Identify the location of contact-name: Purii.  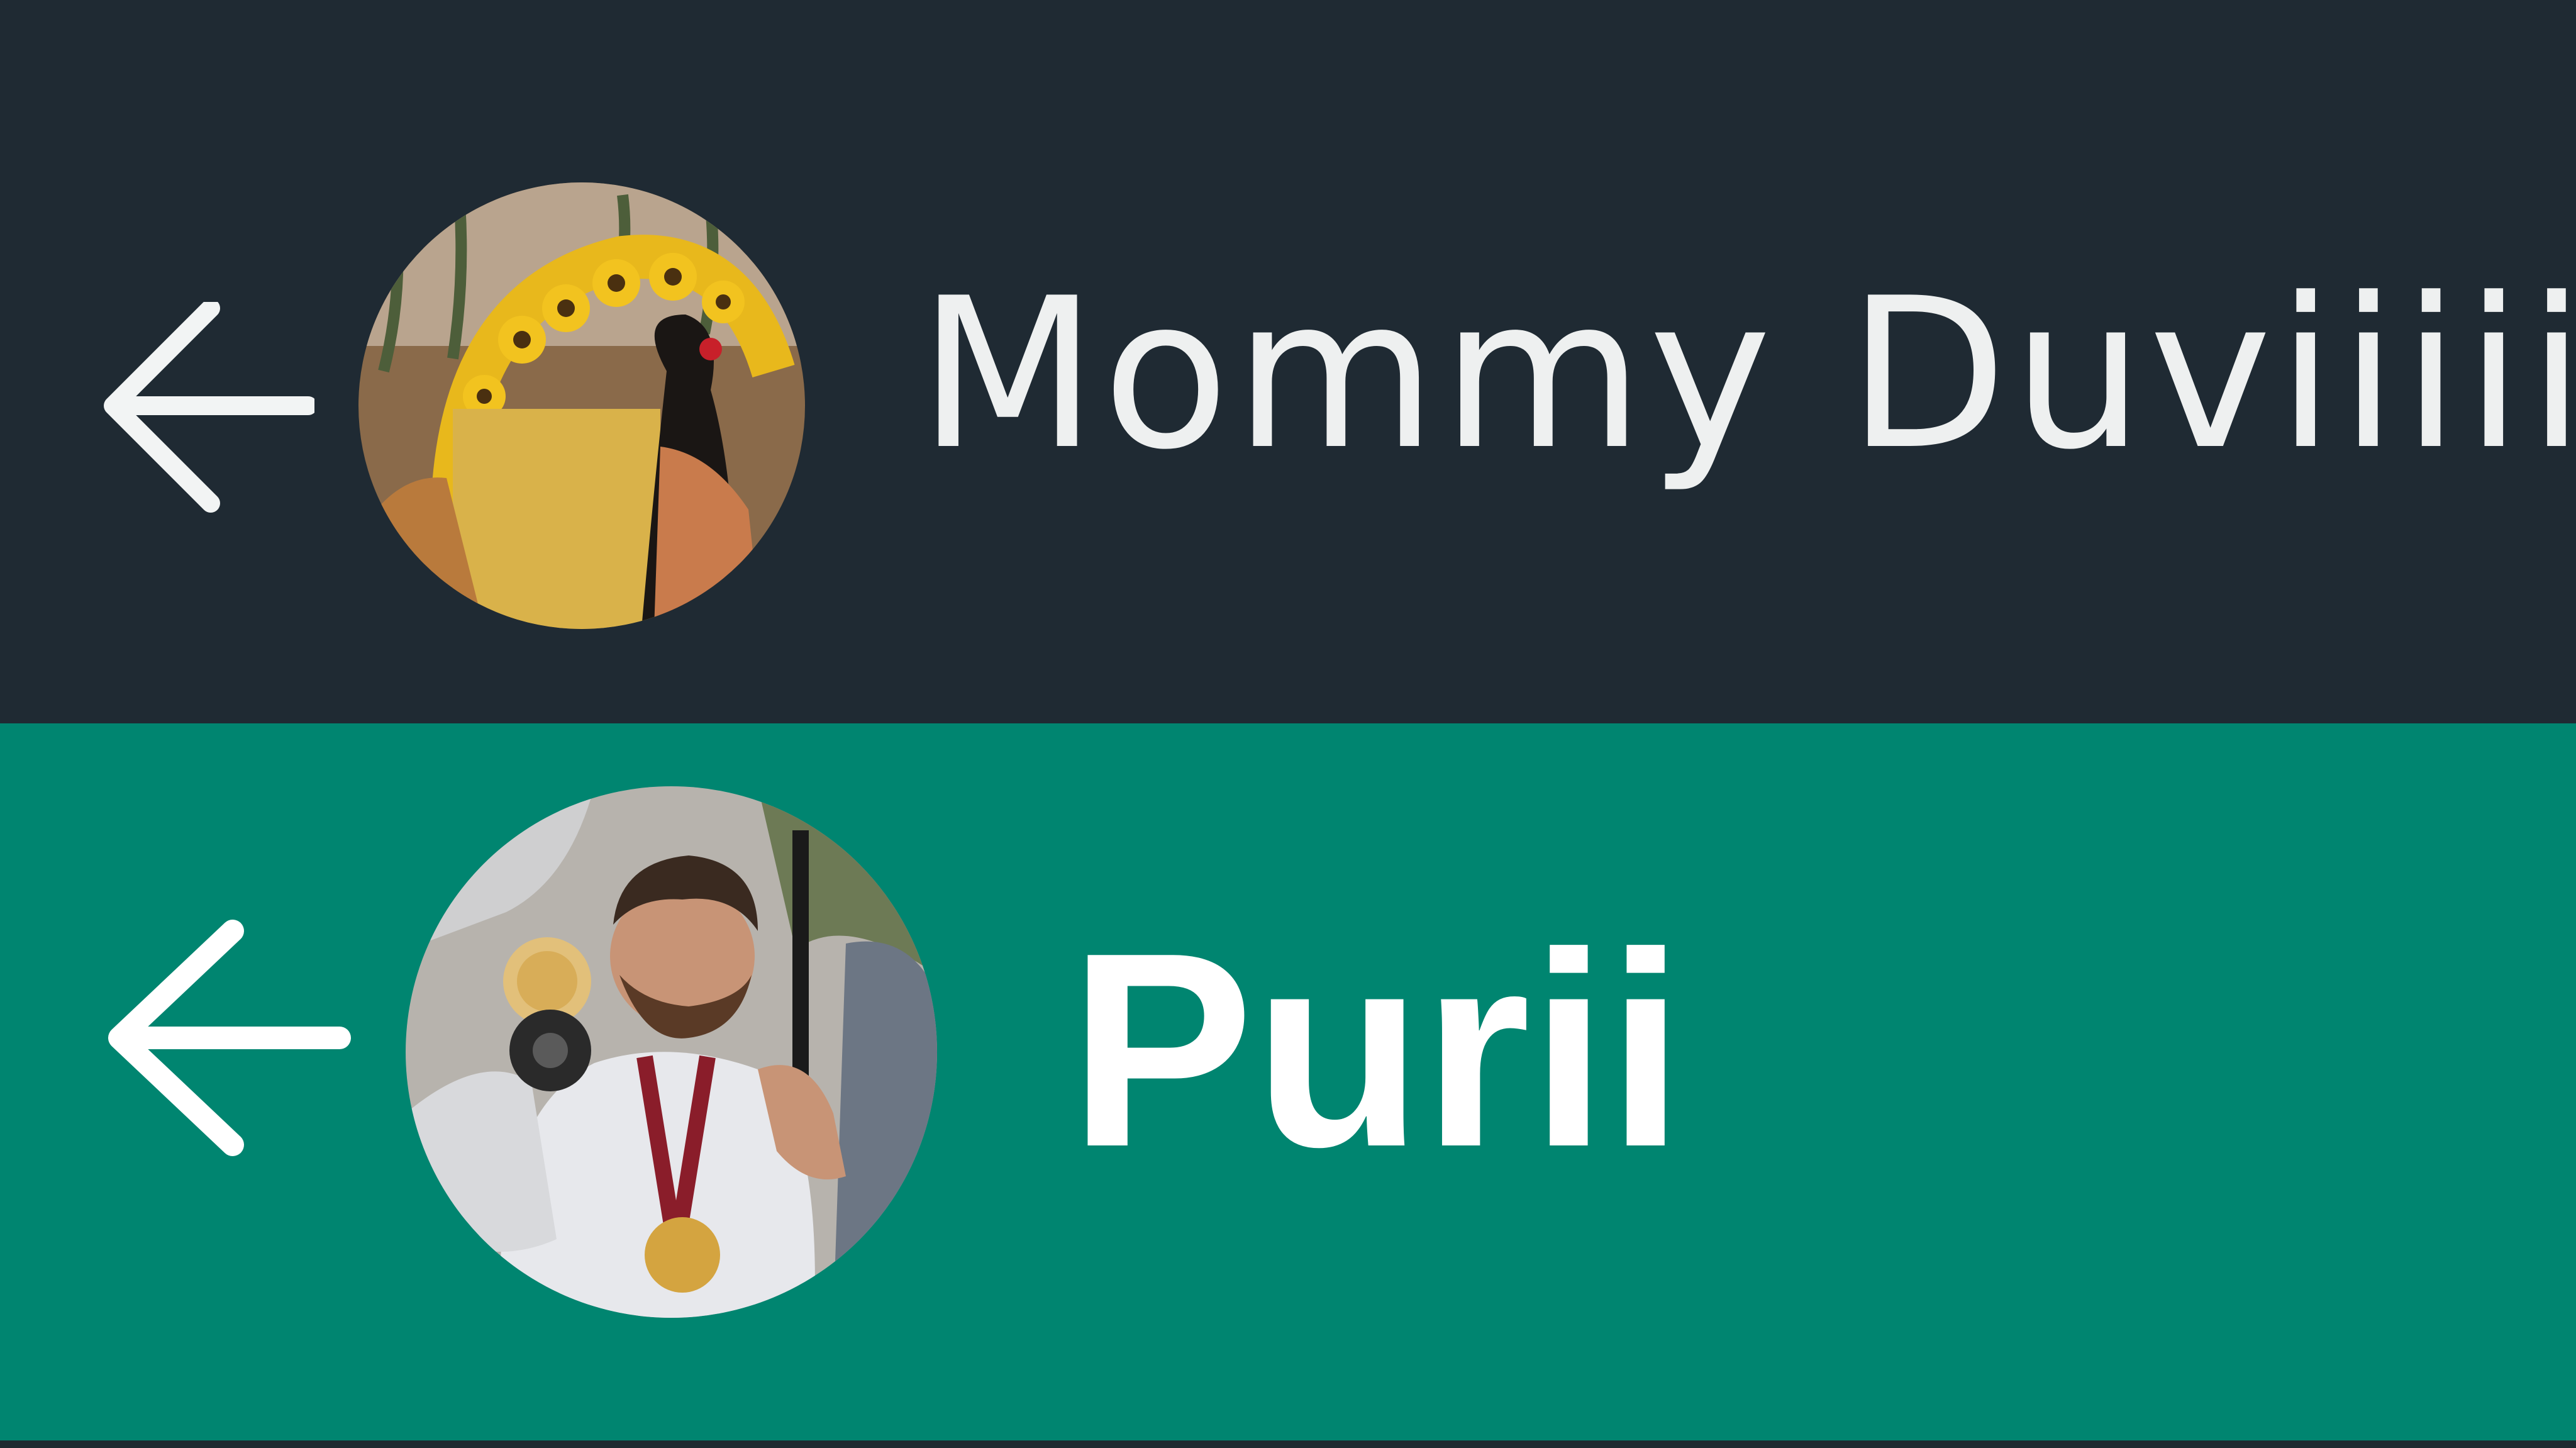
(1376, 1050).